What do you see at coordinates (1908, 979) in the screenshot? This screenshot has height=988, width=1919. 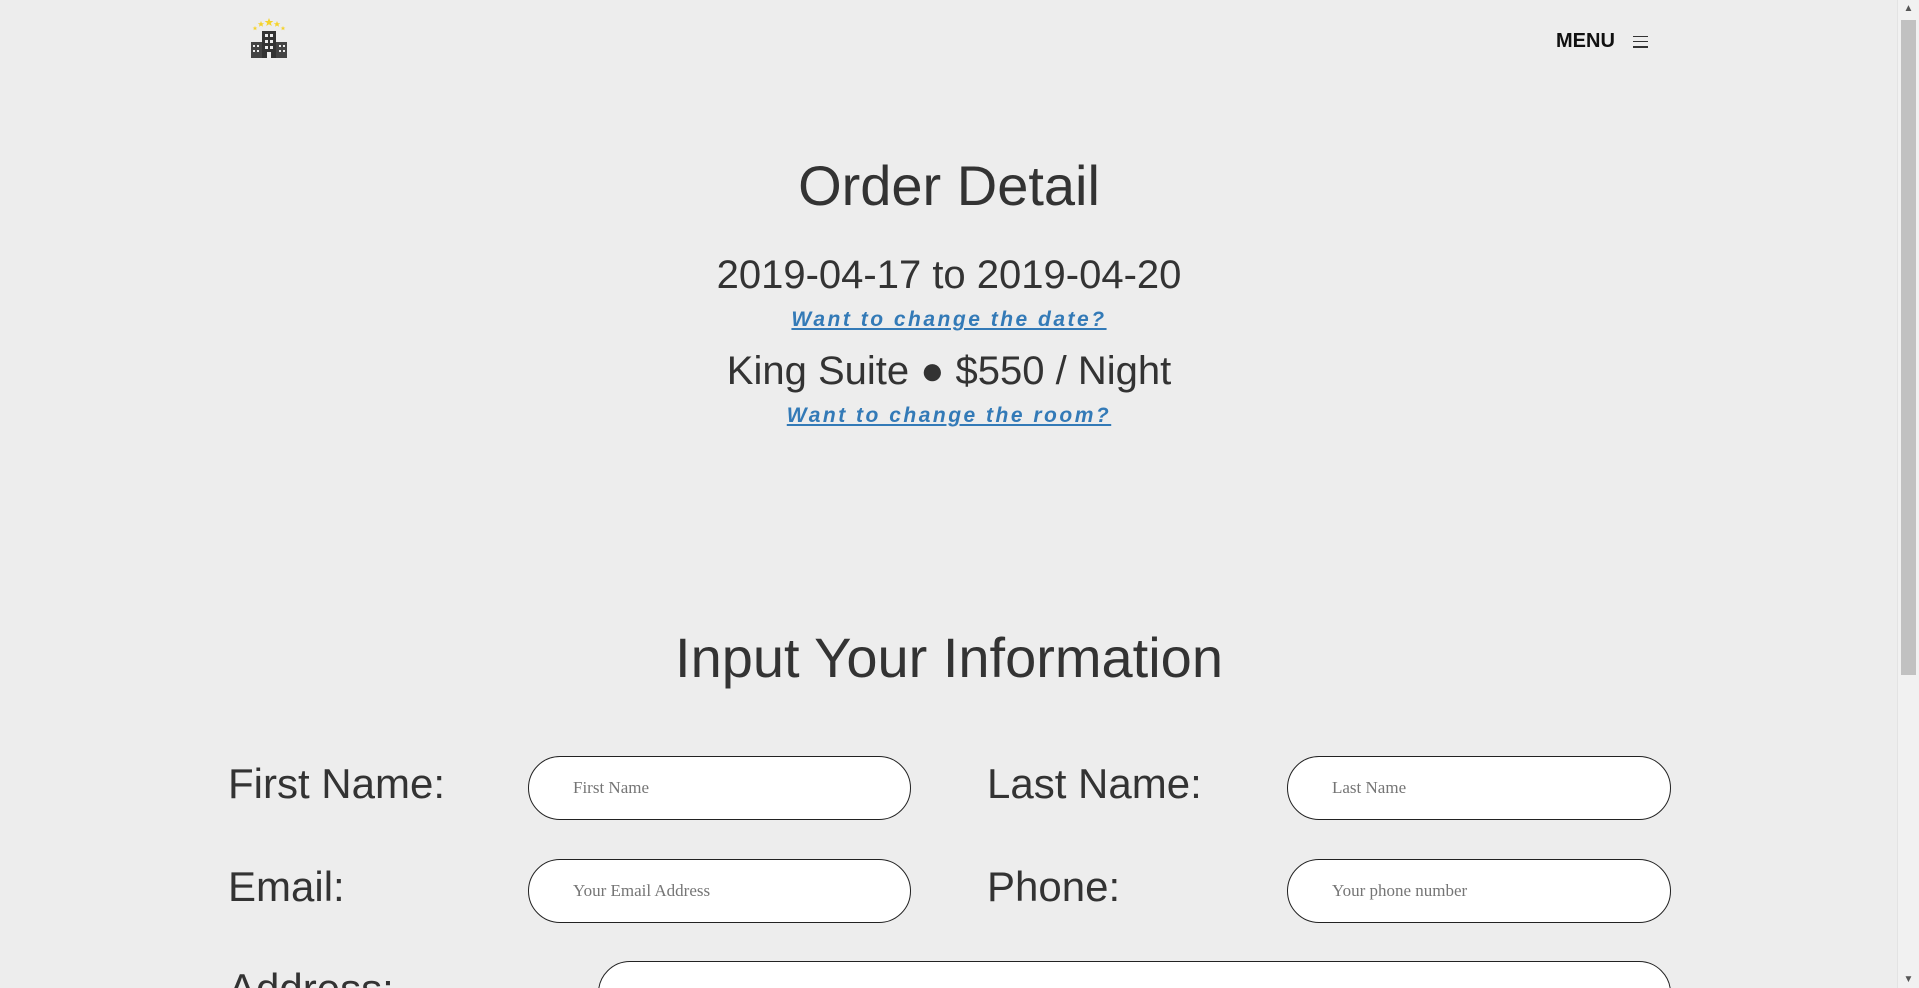 I see `scroll-down-arrow-icon: ▼` at bounding box center [1908, 979].